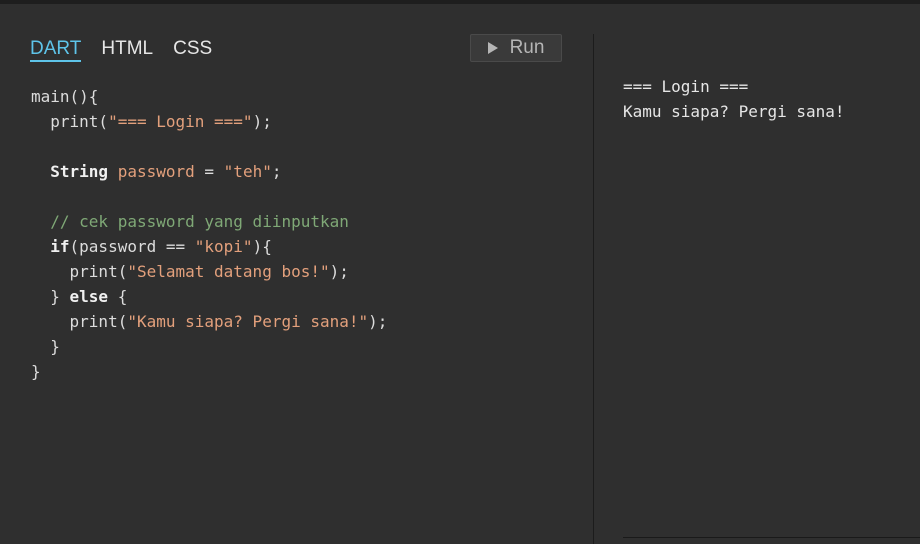 The height and width of the screenshot is (544, 920). Describe the element at coordinates (223, 246) in the screenshot. I see `code-string: "kopi"` at that location.